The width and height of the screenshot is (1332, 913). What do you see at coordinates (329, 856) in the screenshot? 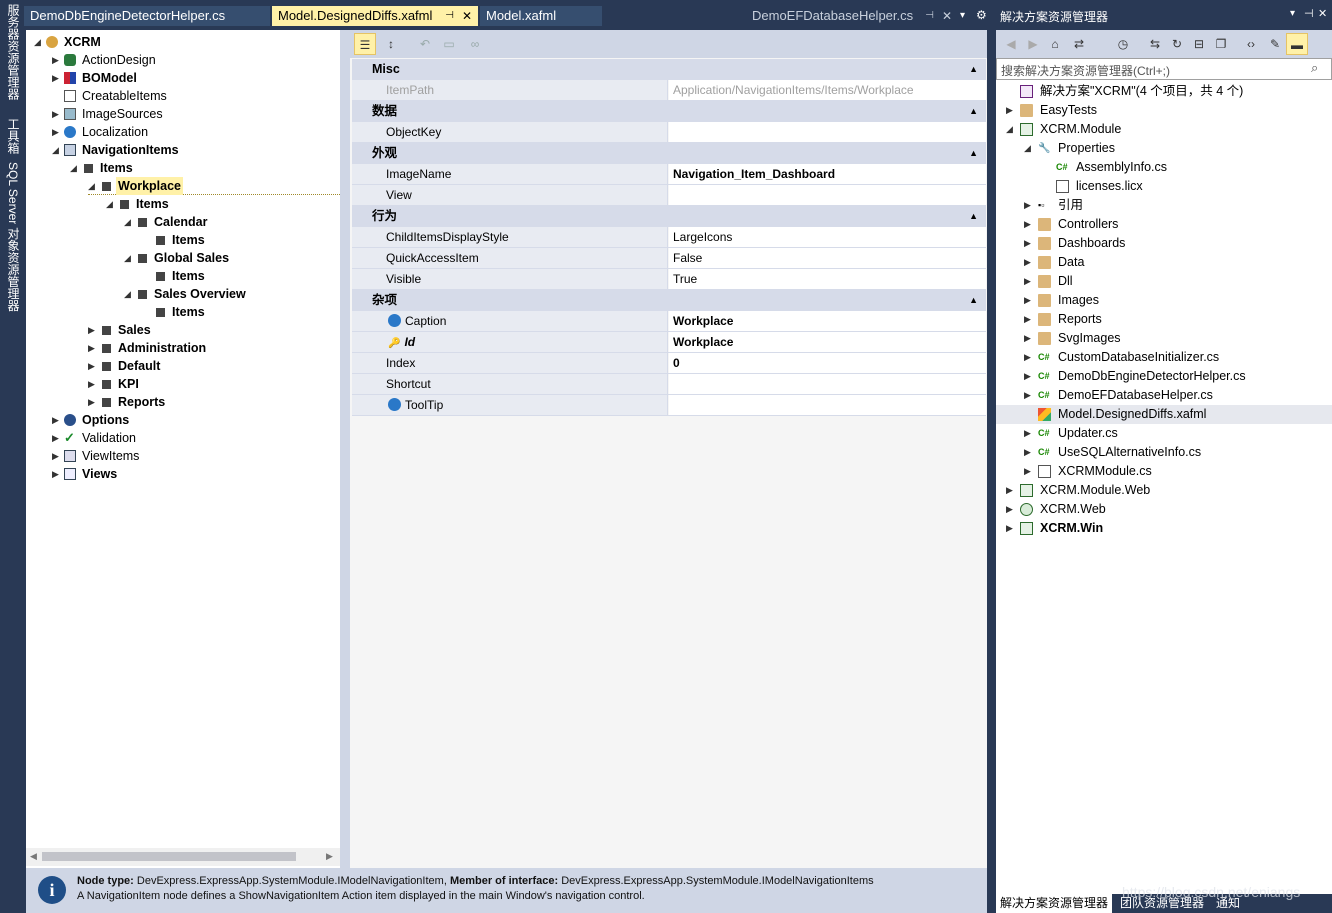
I see `scroll-right-icon: ▶` at bounding box center [329, 856].